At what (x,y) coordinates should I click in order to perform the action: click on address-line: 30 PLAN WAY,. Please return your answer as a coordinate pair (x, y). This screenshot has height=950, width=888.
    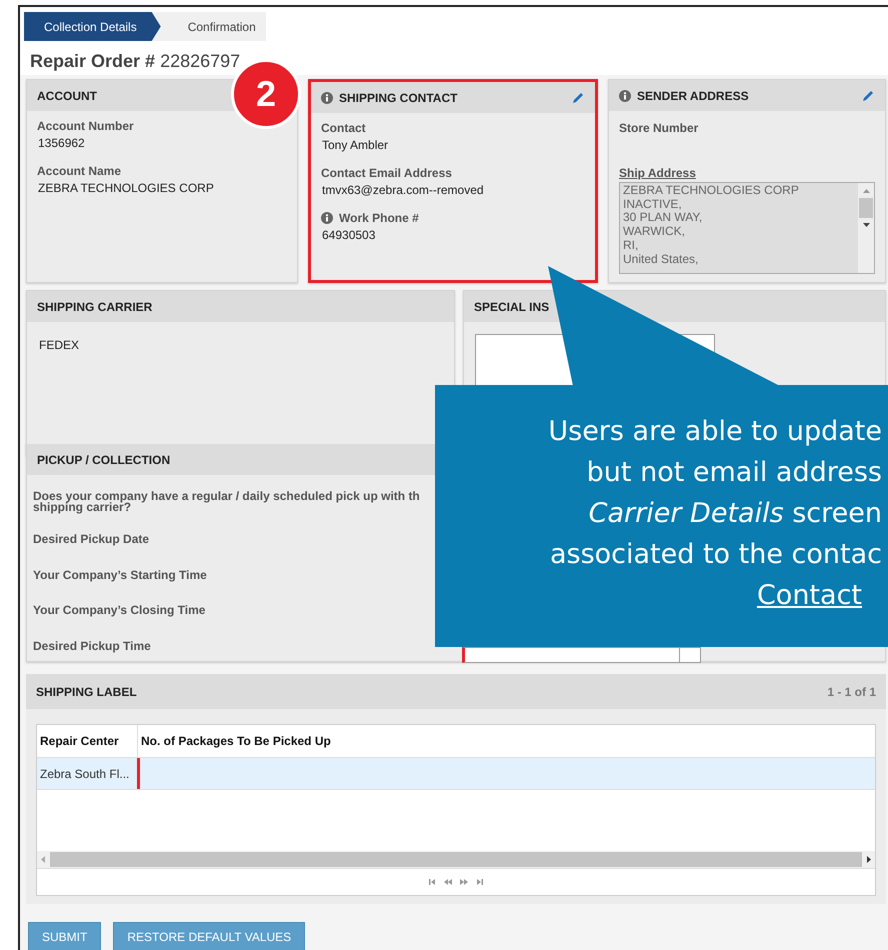
    Looking at the image, I should click on (663, 218).